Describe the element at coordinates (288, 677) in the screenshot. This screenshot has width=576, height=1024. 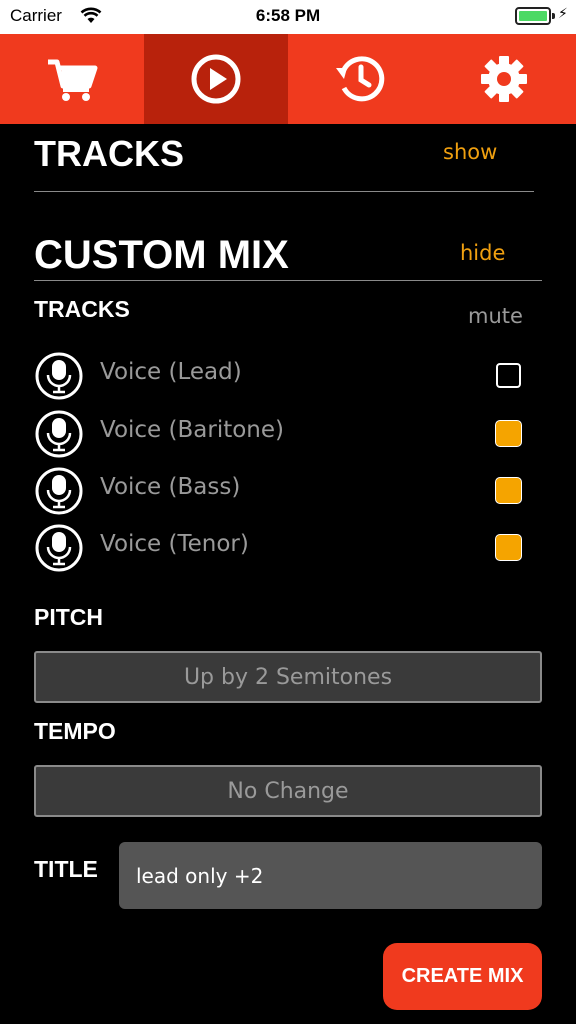
I see `pitch-select: Up by 2 Semitones` at that location.